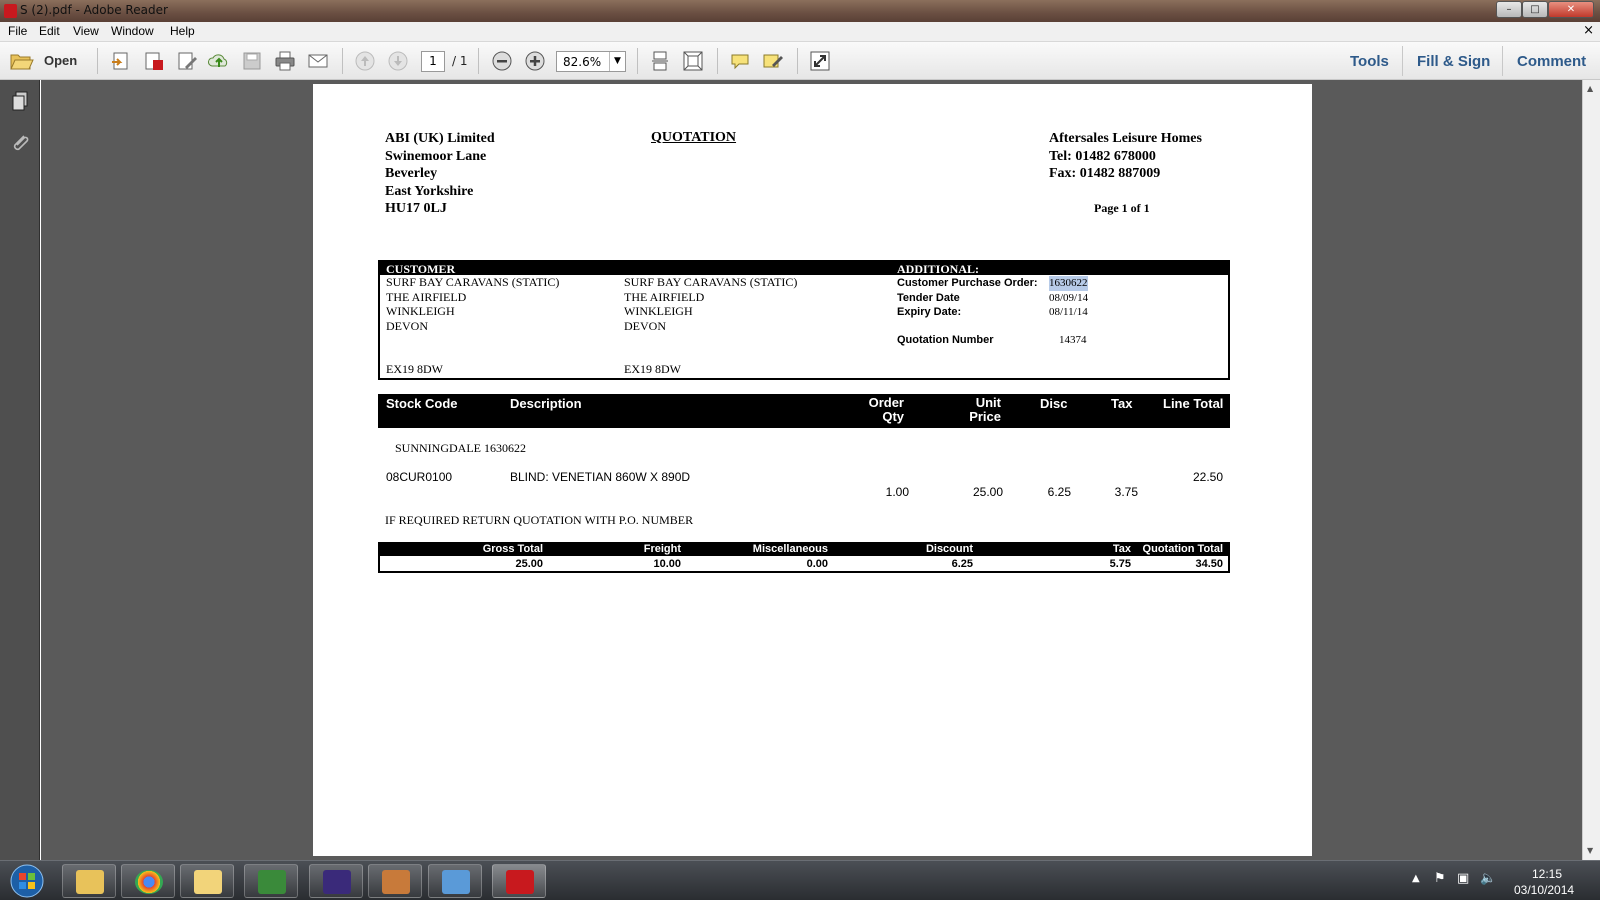  What do you see at coordinates (740, 61) in the screenshot?
I see `sticky-note-icon` at bounding box center [740, 61].